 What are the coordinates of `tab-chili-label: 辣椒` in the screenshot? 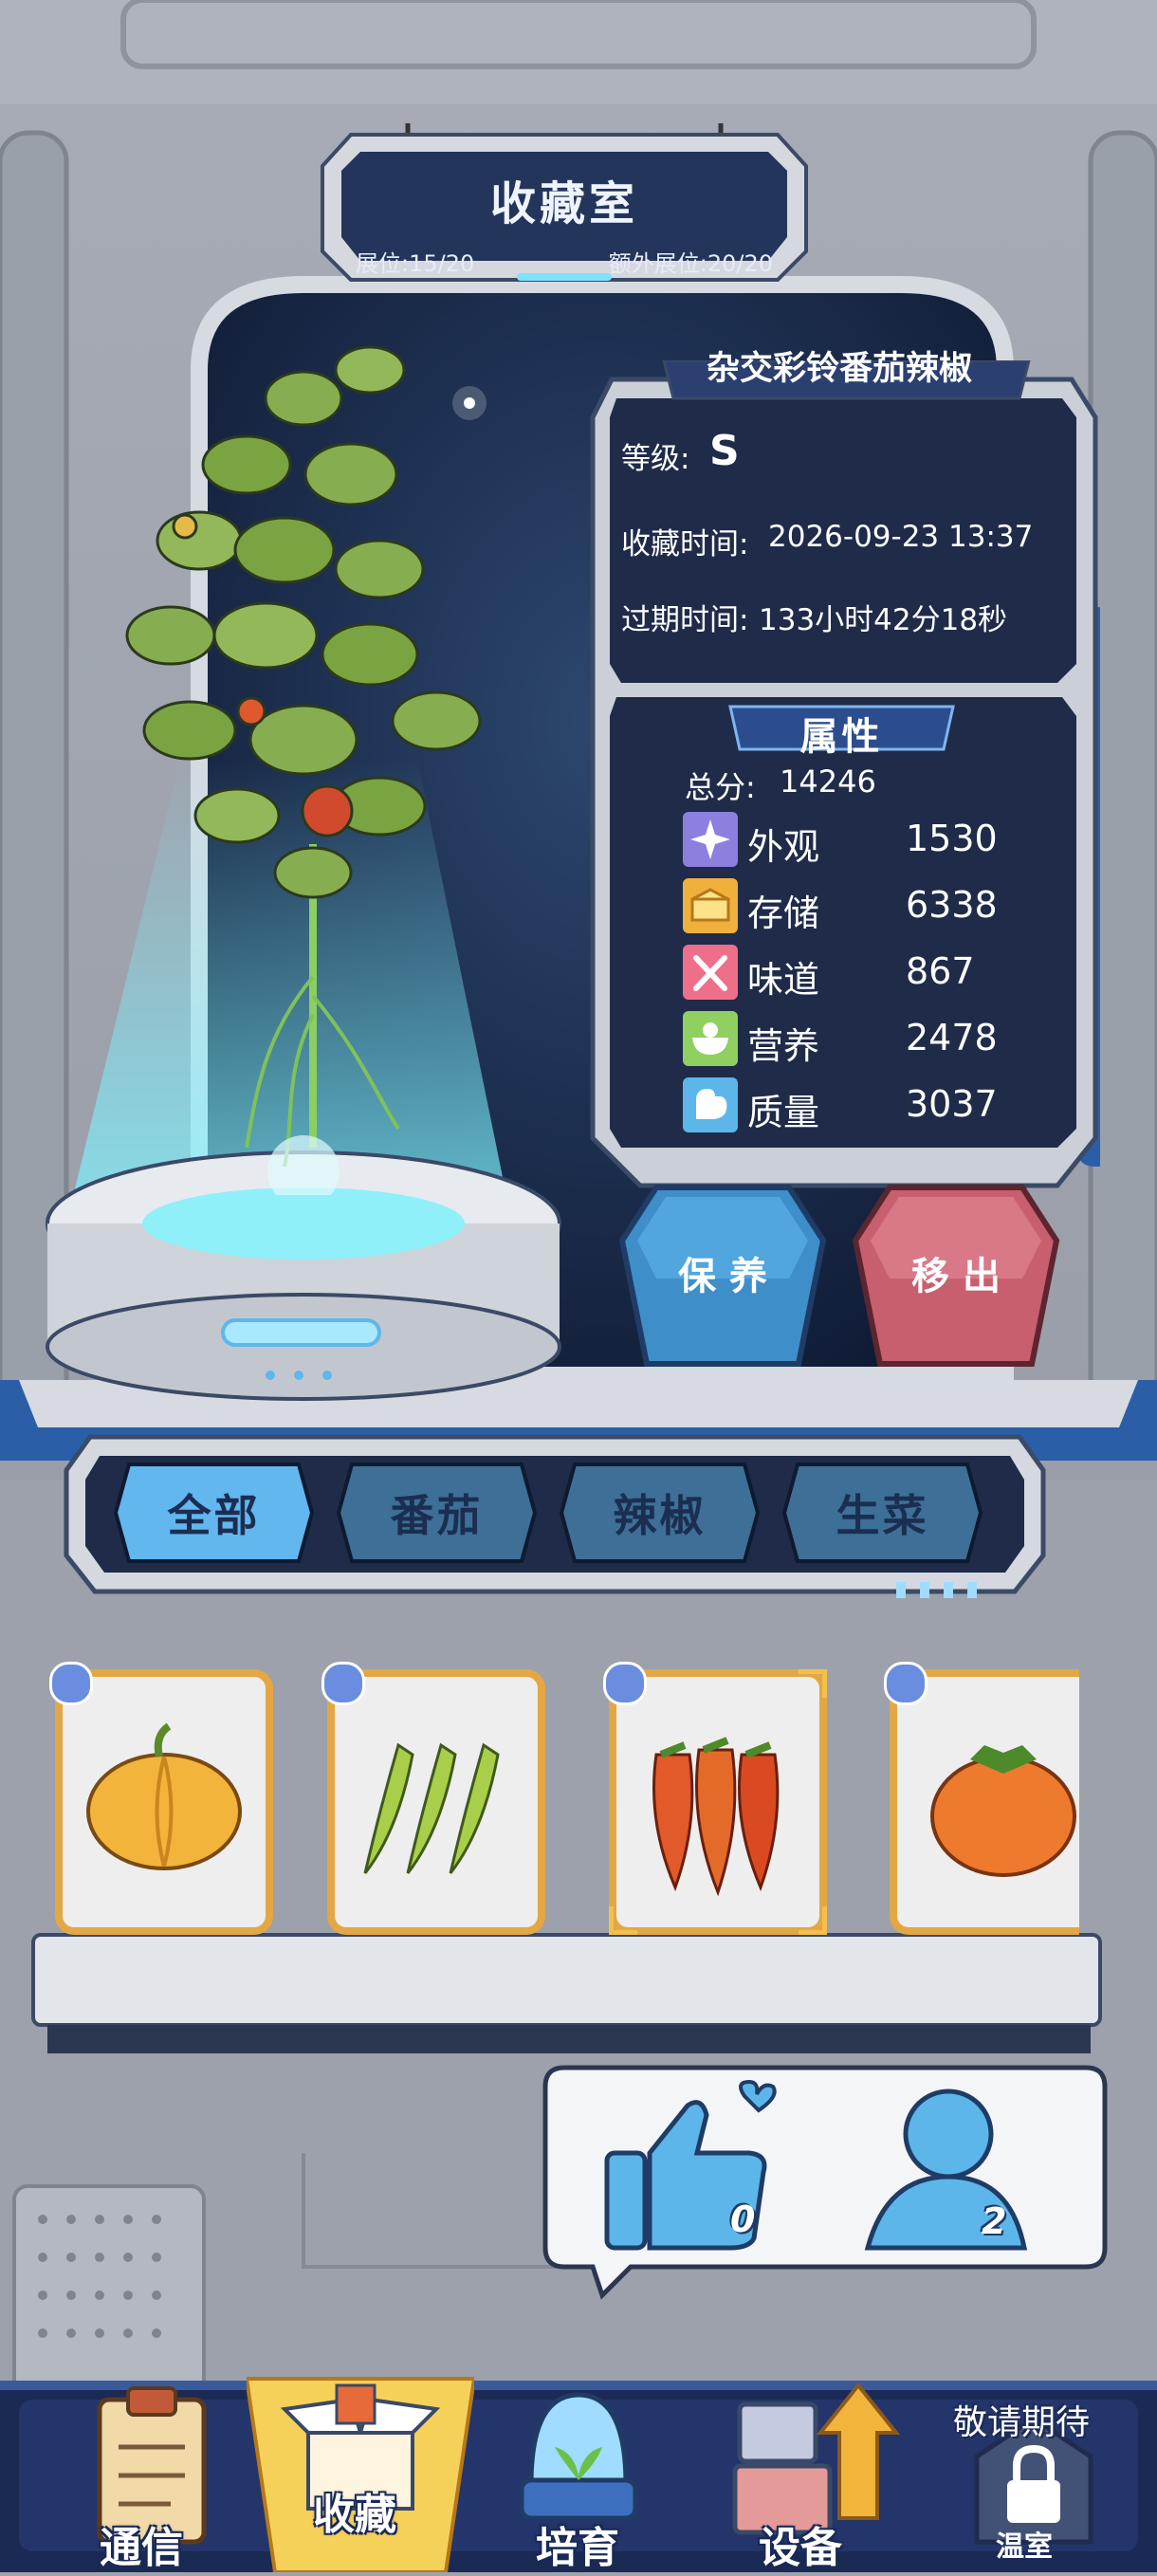 It's located at (660, 1515).